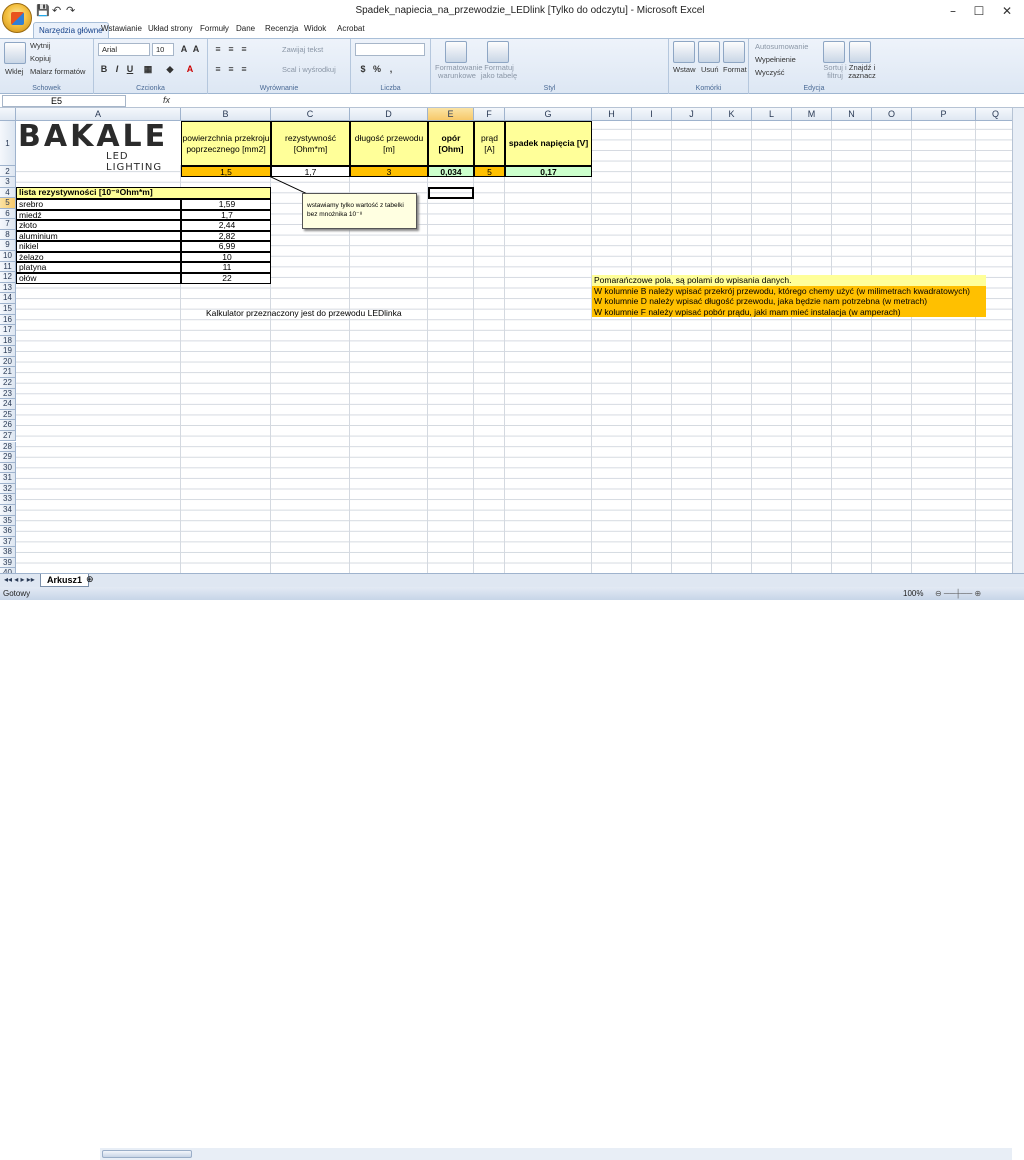  Describe the element at coordinates (979, 11) in the screenshot. I see `maximize-button: ☐` at that location.